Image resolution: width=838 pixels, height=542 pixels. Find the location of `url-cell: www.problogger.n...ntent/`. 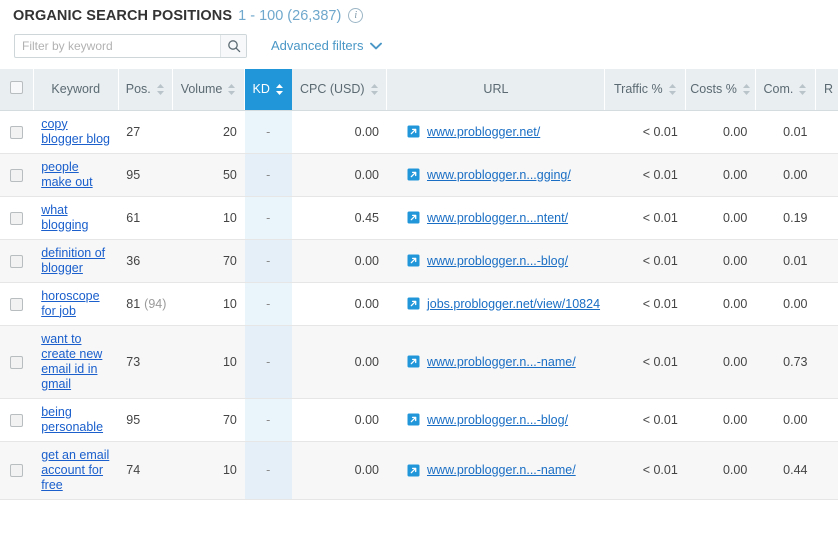

url-cell: www.problogger.n...ntent/ is located at coordinates (495, 218).